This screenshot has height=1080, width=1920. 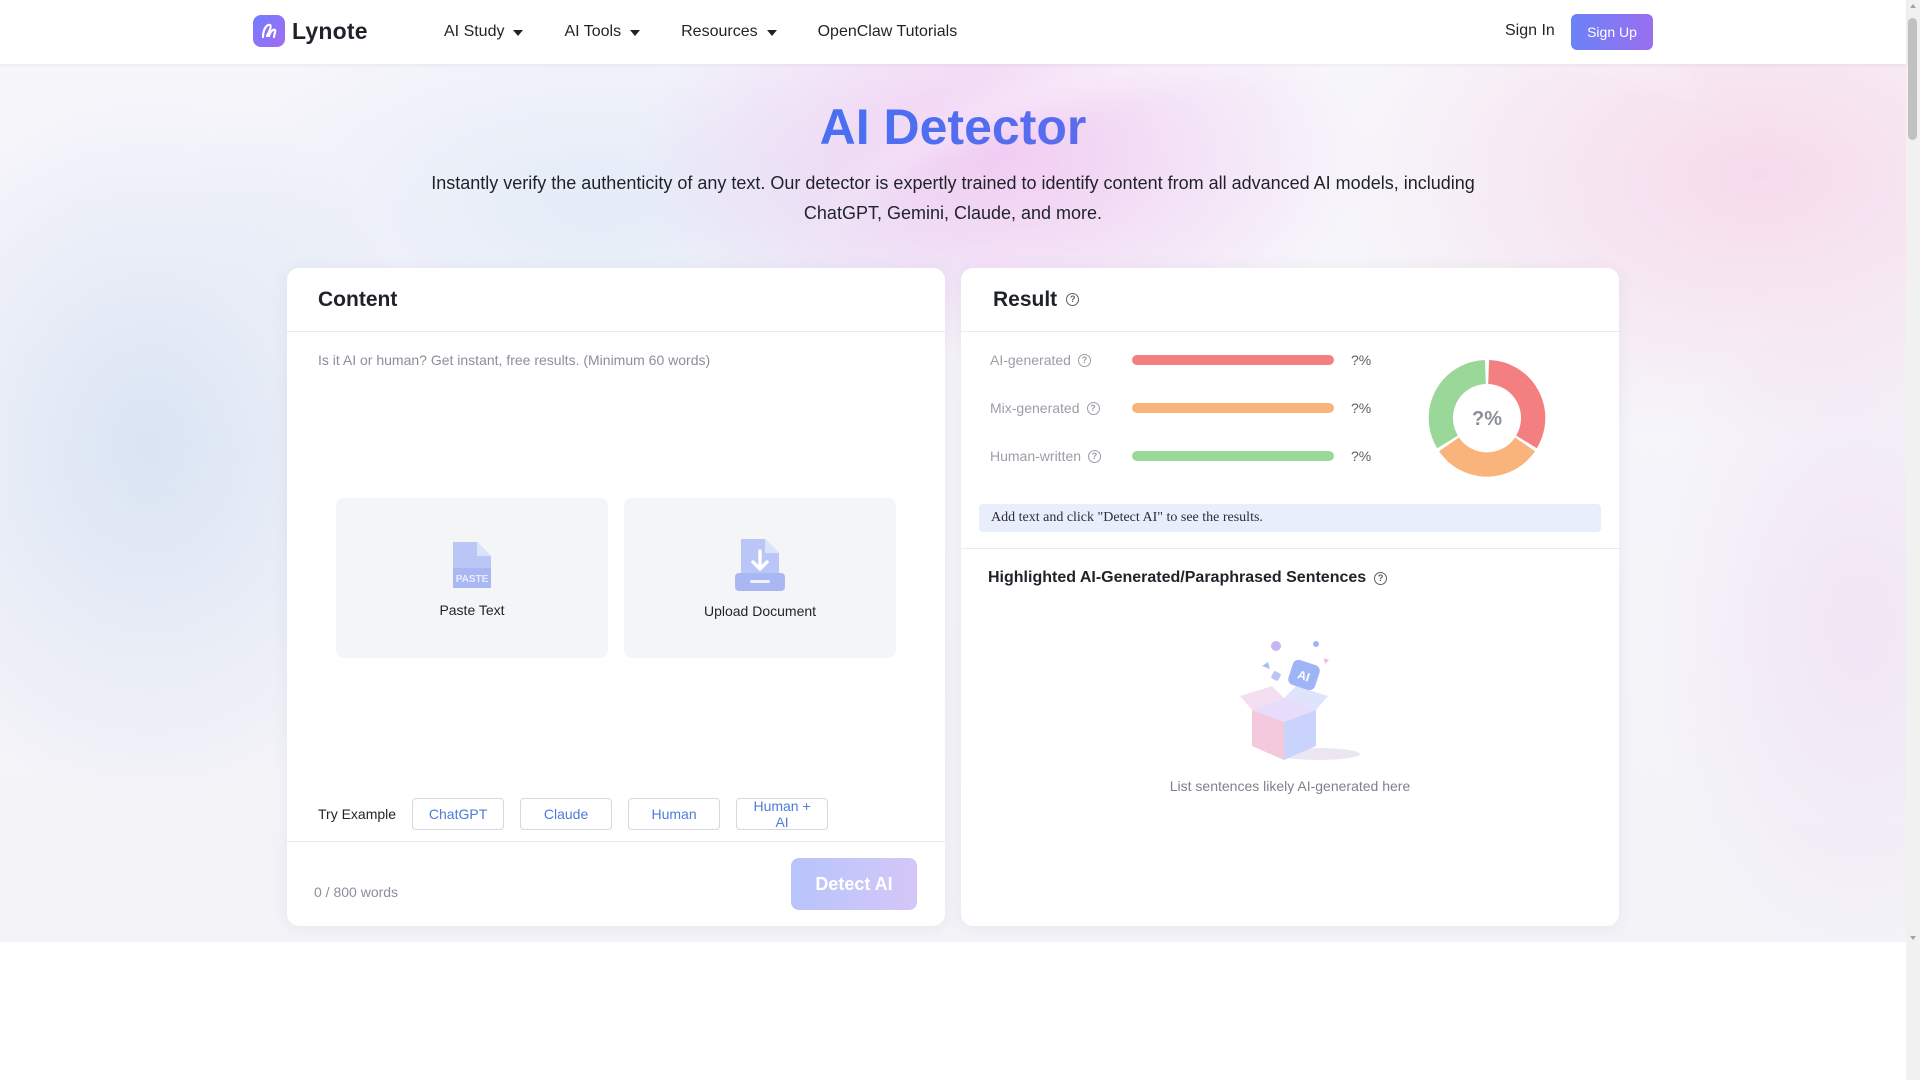 I want to click on page-title: AI Detector, so click(x=953, y=127).